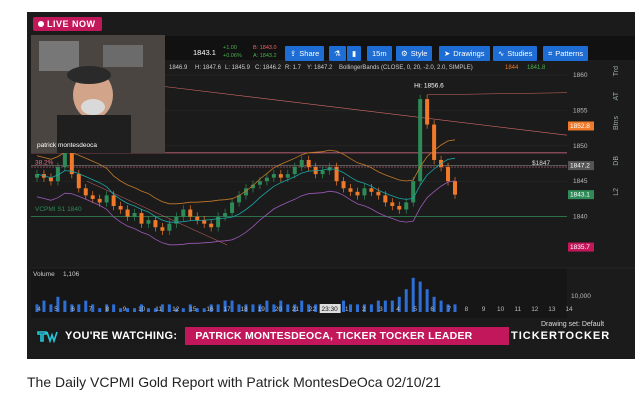 This screenshot has height=400, width=640. What do you see at coordinates (262, 309) in the screenshot?
I see `x-tick-label: 19` at bounding box center [262, 309].